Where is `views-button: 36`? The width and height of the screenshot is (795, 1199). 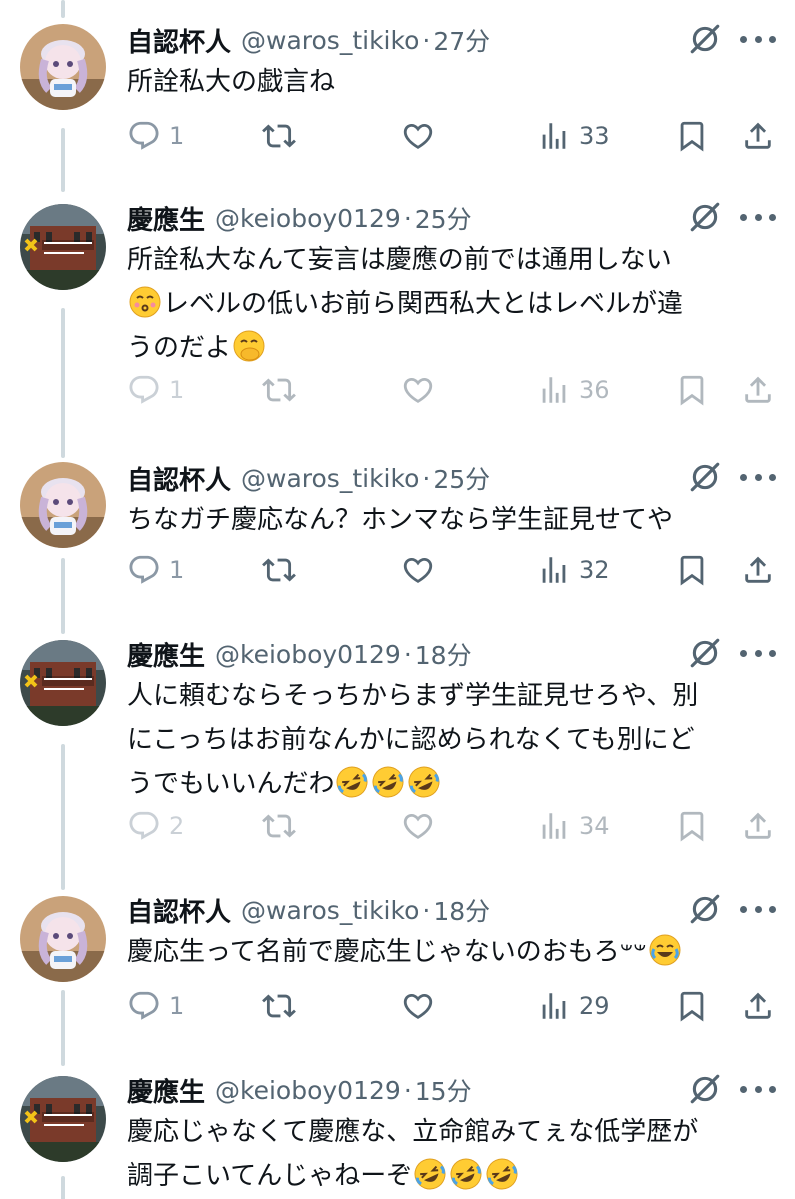
views-button: 36 is located at coordinates (573, 390).